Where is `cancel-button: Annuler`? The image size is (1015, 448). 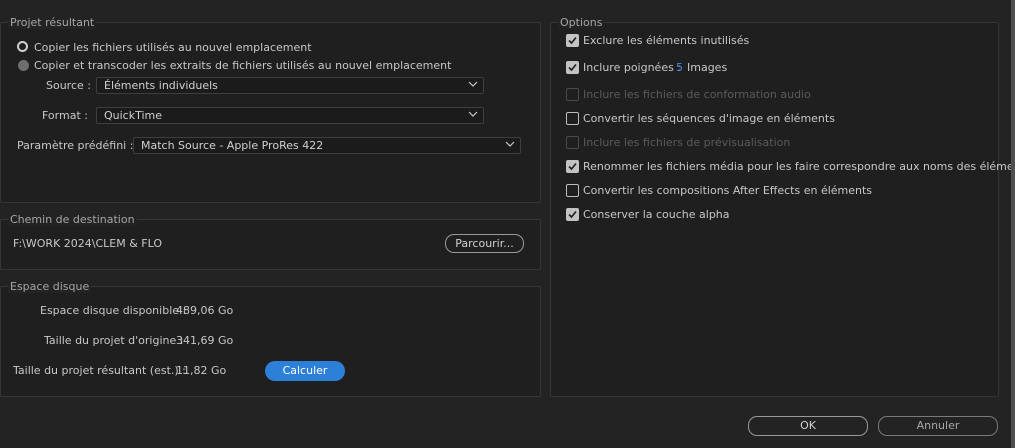 cancel-button: Annuler is located at coordinates (938, 426).